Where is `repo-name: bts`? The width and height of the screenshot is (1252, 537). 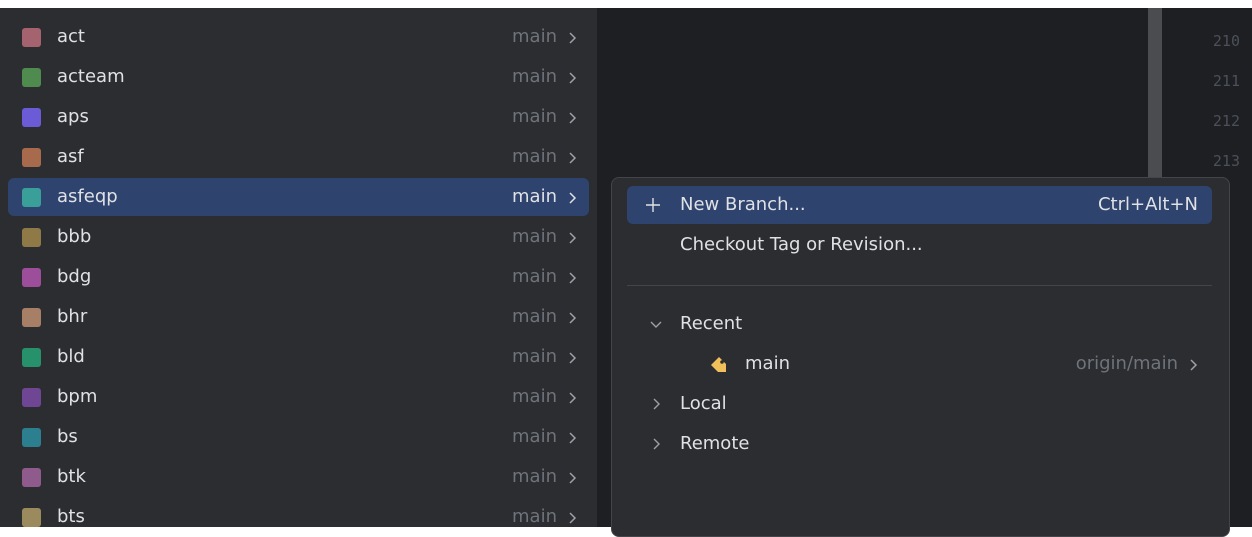
repo-name: bts is located at coordinates (71, 516).